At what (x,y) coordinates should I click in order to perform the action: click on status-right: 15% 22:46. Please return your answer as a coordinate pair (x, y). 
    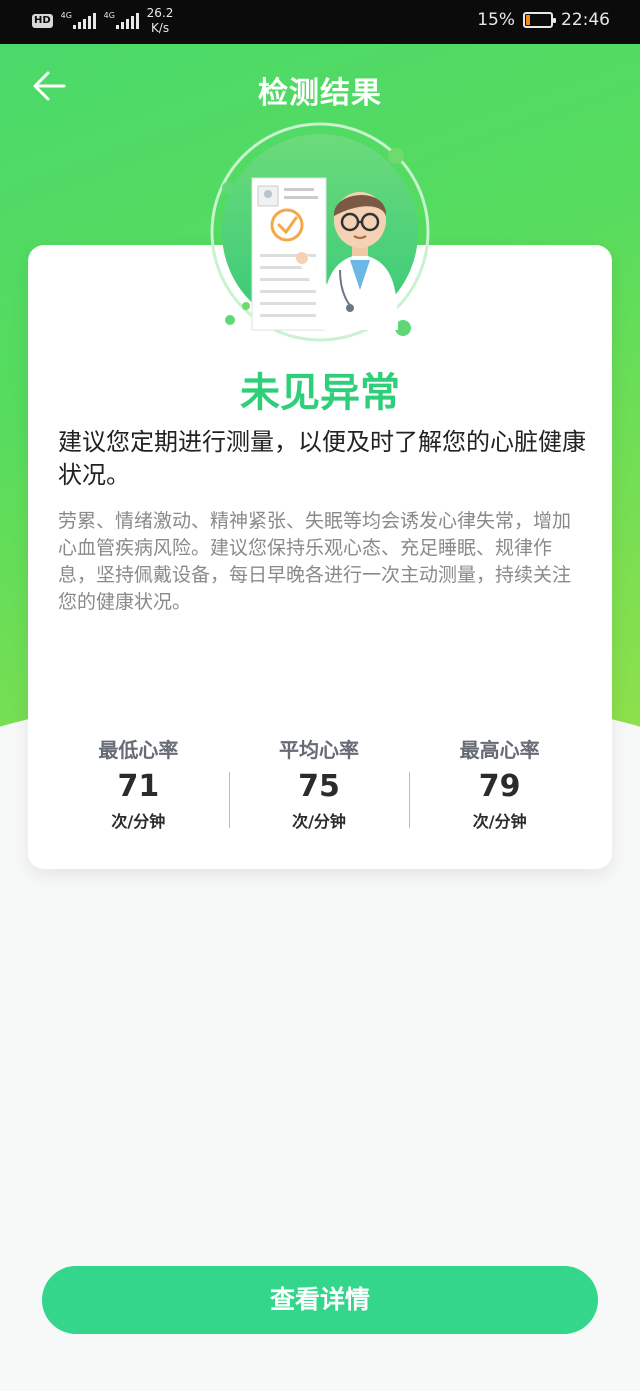
    Looking at the image, I should click on (543, 20).